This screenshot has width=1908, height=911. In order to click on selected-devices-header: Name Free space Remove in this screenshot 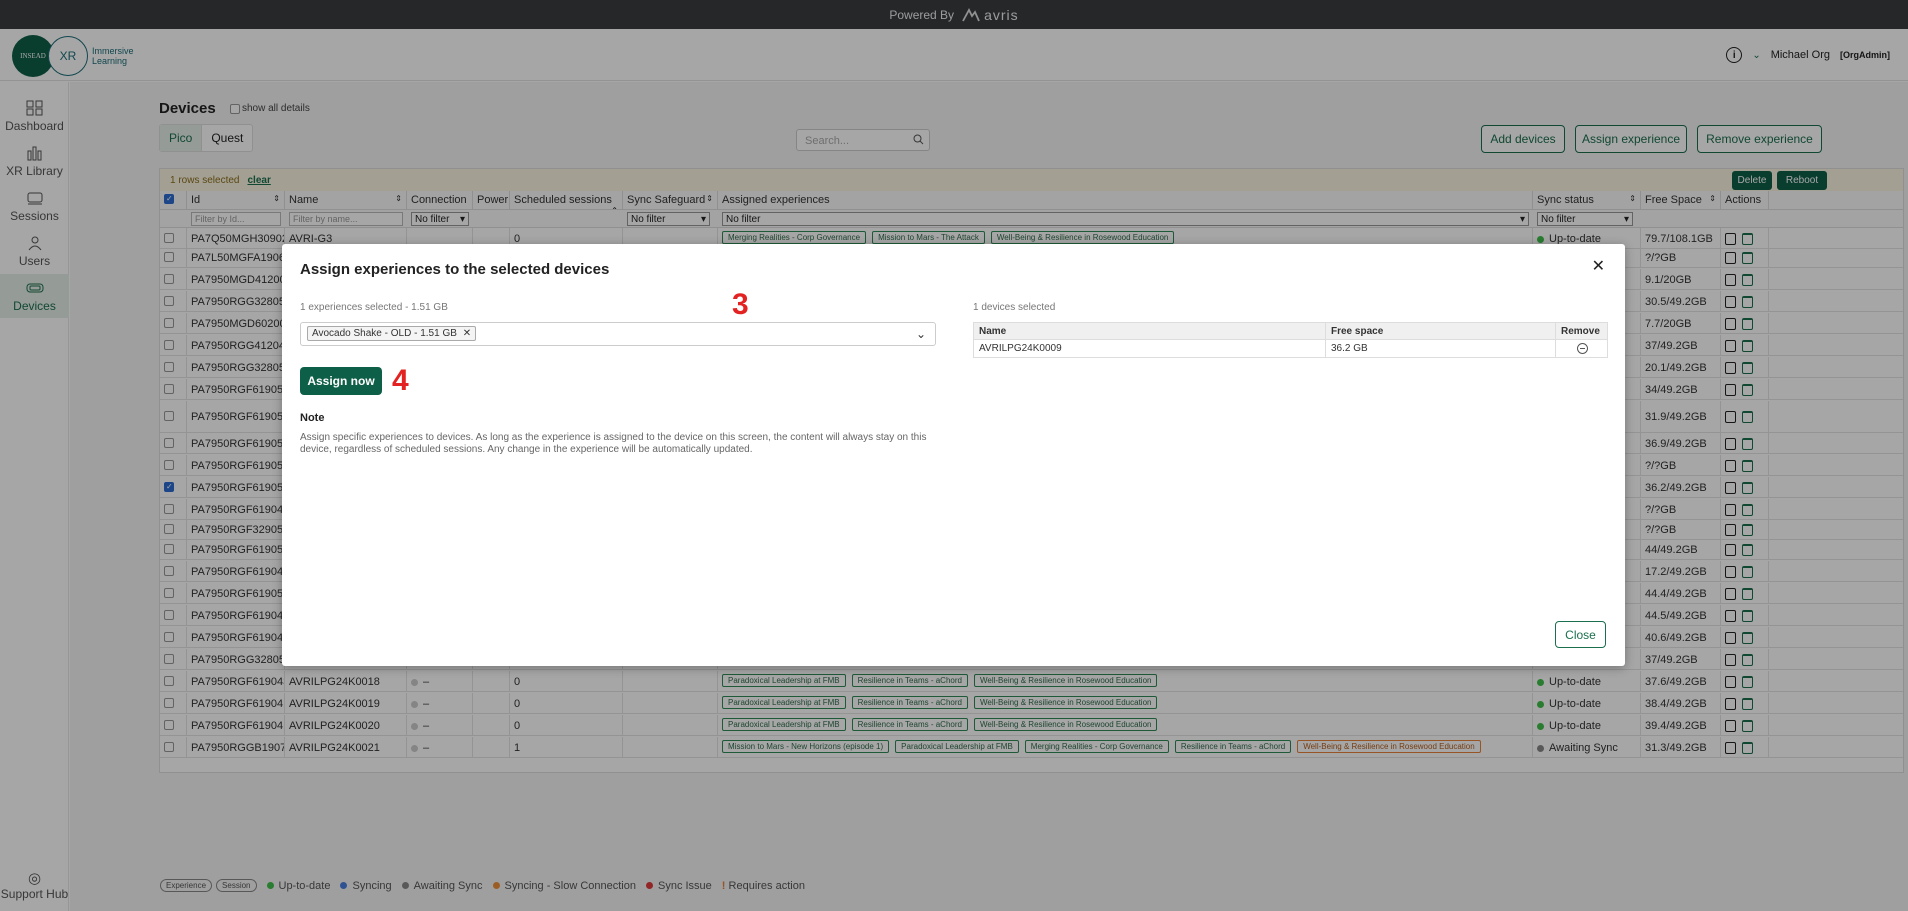, I will do `click(1290, 331)`.